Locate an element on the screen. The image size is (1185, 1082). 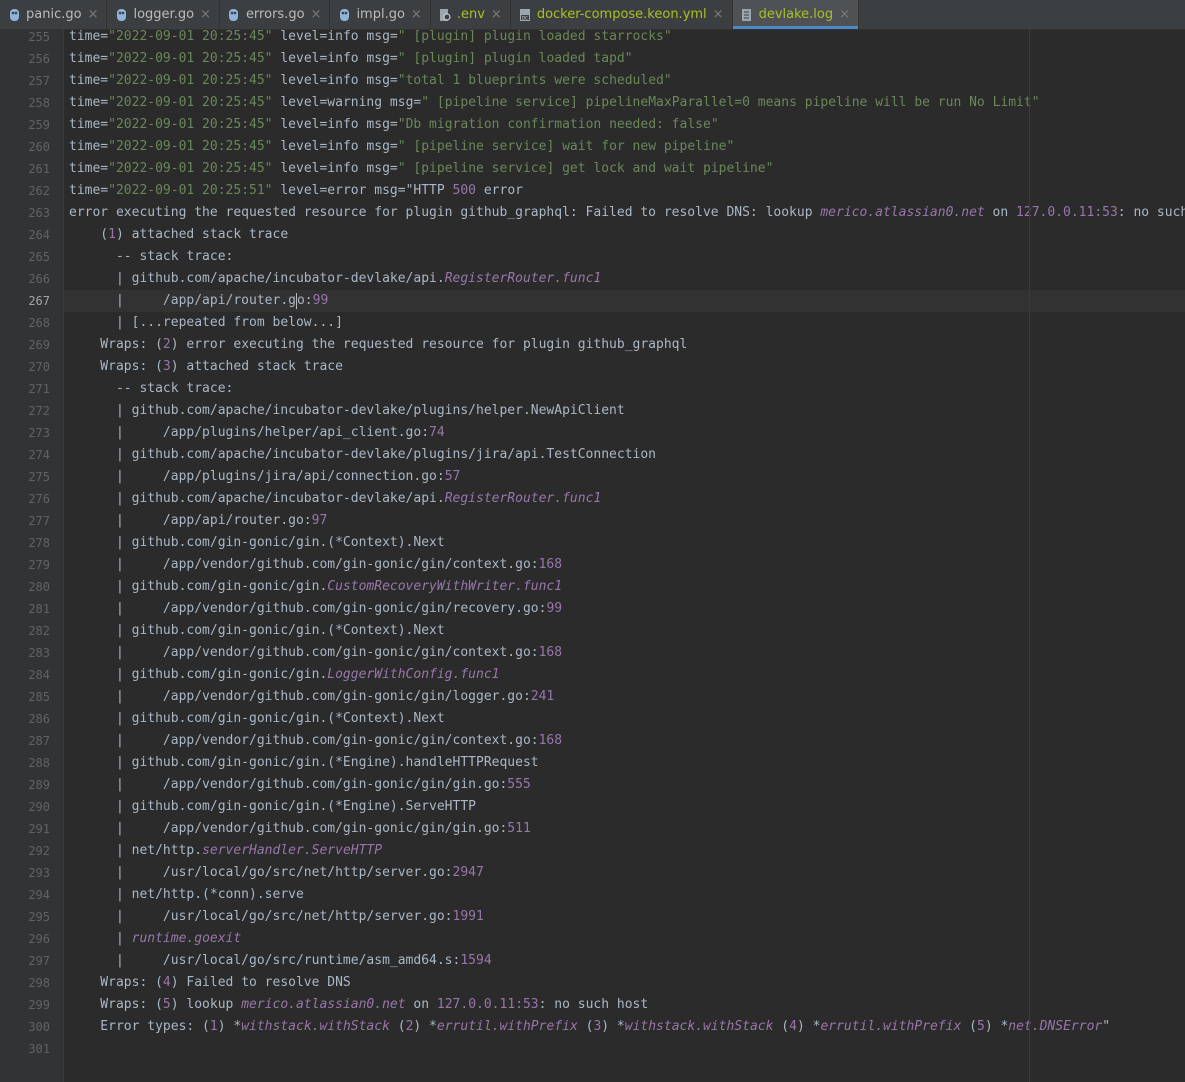
identifier-token: errutil.withPrefix is located at coordinates (891, 1026).